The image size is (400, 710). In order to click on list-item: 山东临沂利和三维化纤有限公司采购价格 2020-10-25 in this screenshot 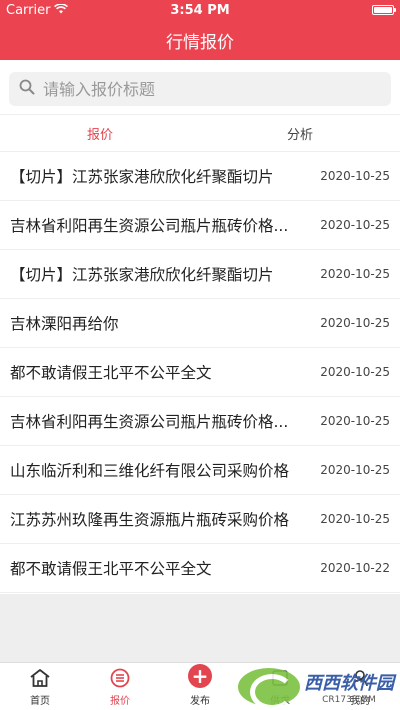, I will do `click(200, 470)`.